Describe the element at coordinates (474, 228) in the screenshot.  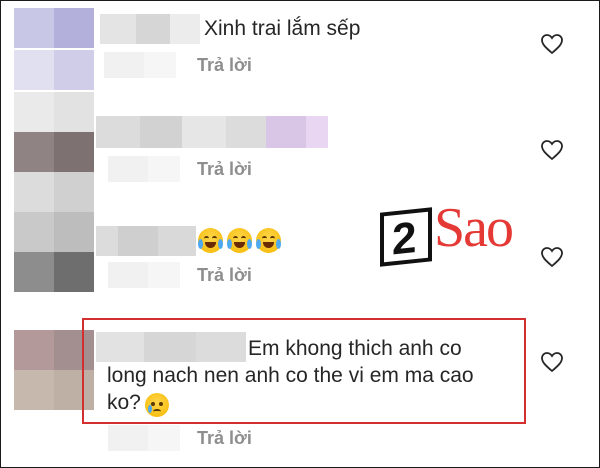
I see `watermark-text: Sao` at that location.